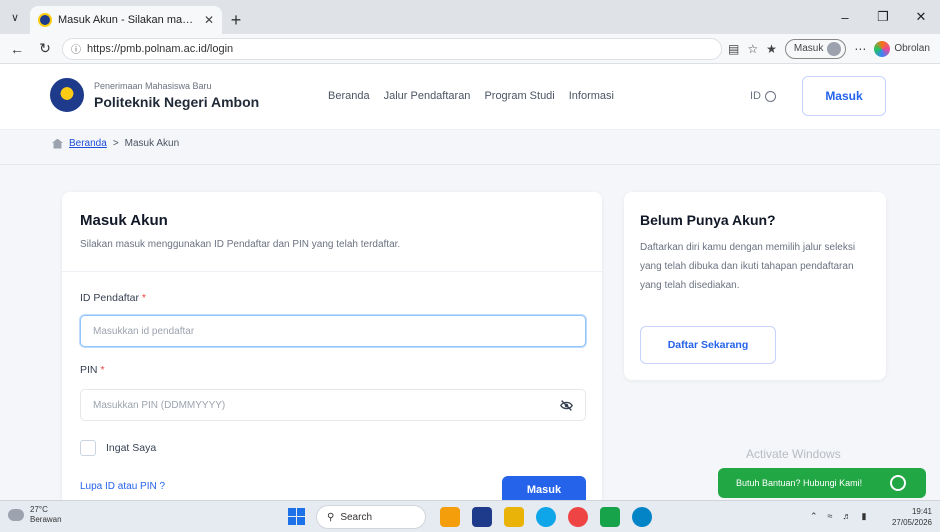 The height and width of the screenshot is (532, 940). I want to click on breadcrumb: Beranda > Masuk Akun, so click(115, 143).